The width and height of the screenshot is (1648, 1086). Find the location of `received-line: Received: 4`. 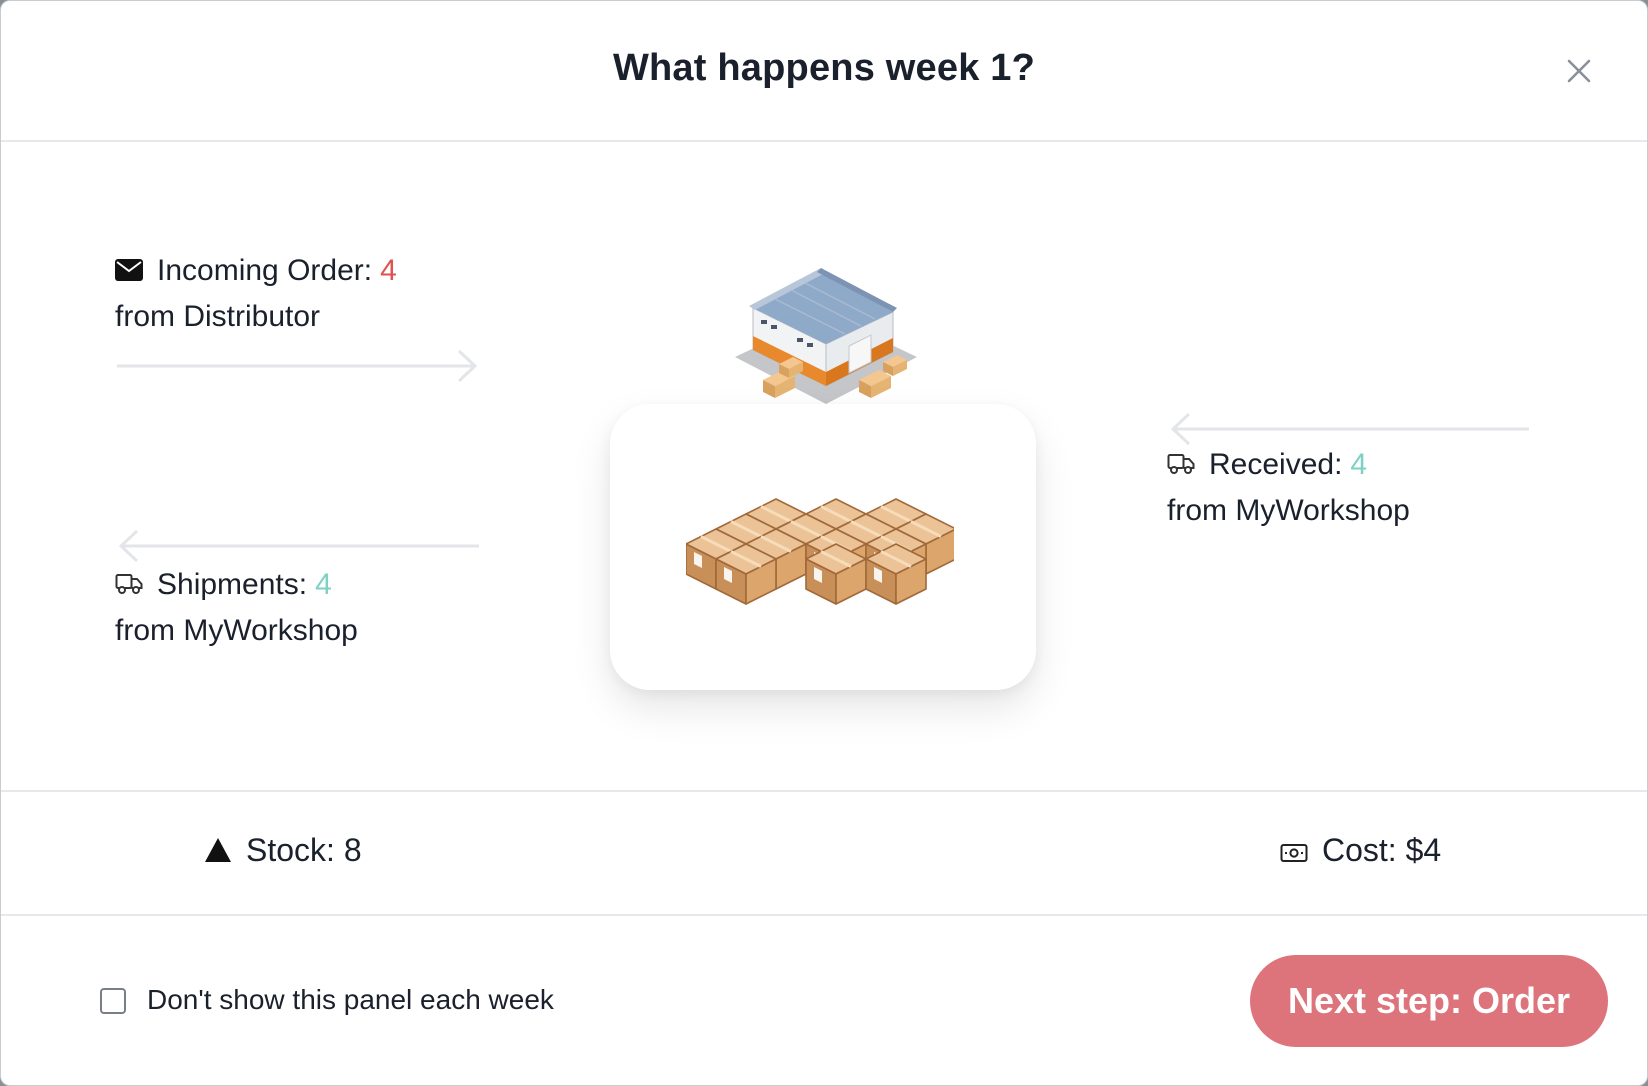

received-line: Received: 4 is located at coordinates (1267, 465).